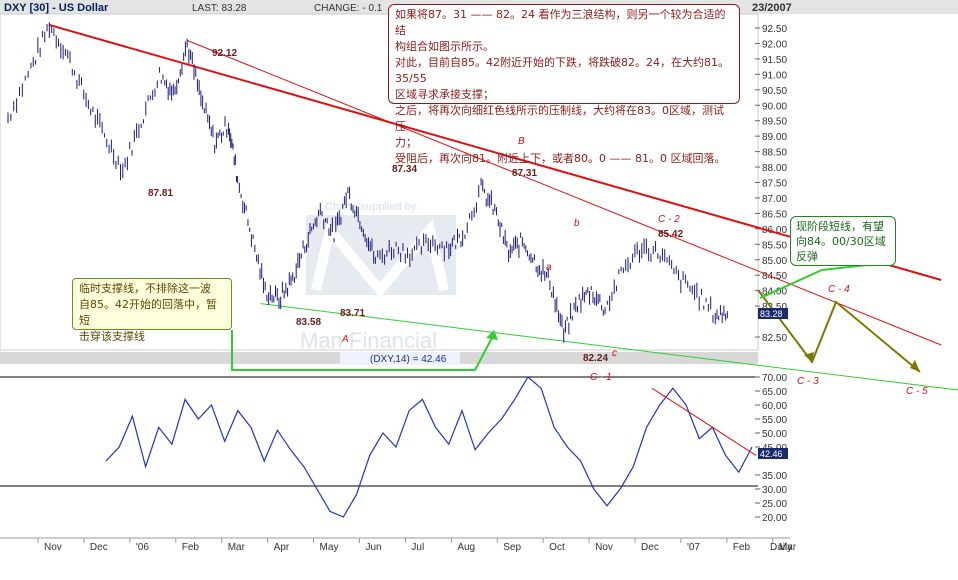 Image resolution: width=958 pixels, height=580 pixels. Describe the element at coordinates (774, 153) in the screenshot. I see `price-tick-label: 88.50` at that location.